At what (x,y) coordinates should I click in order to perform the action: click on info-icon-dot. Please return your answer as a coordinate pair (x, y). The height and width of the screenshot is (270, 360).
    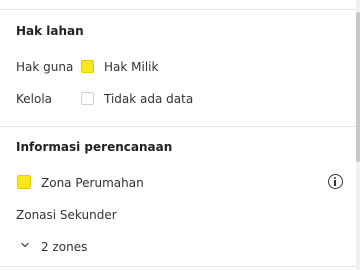
    Looking at the image, I should click on (335, 178).